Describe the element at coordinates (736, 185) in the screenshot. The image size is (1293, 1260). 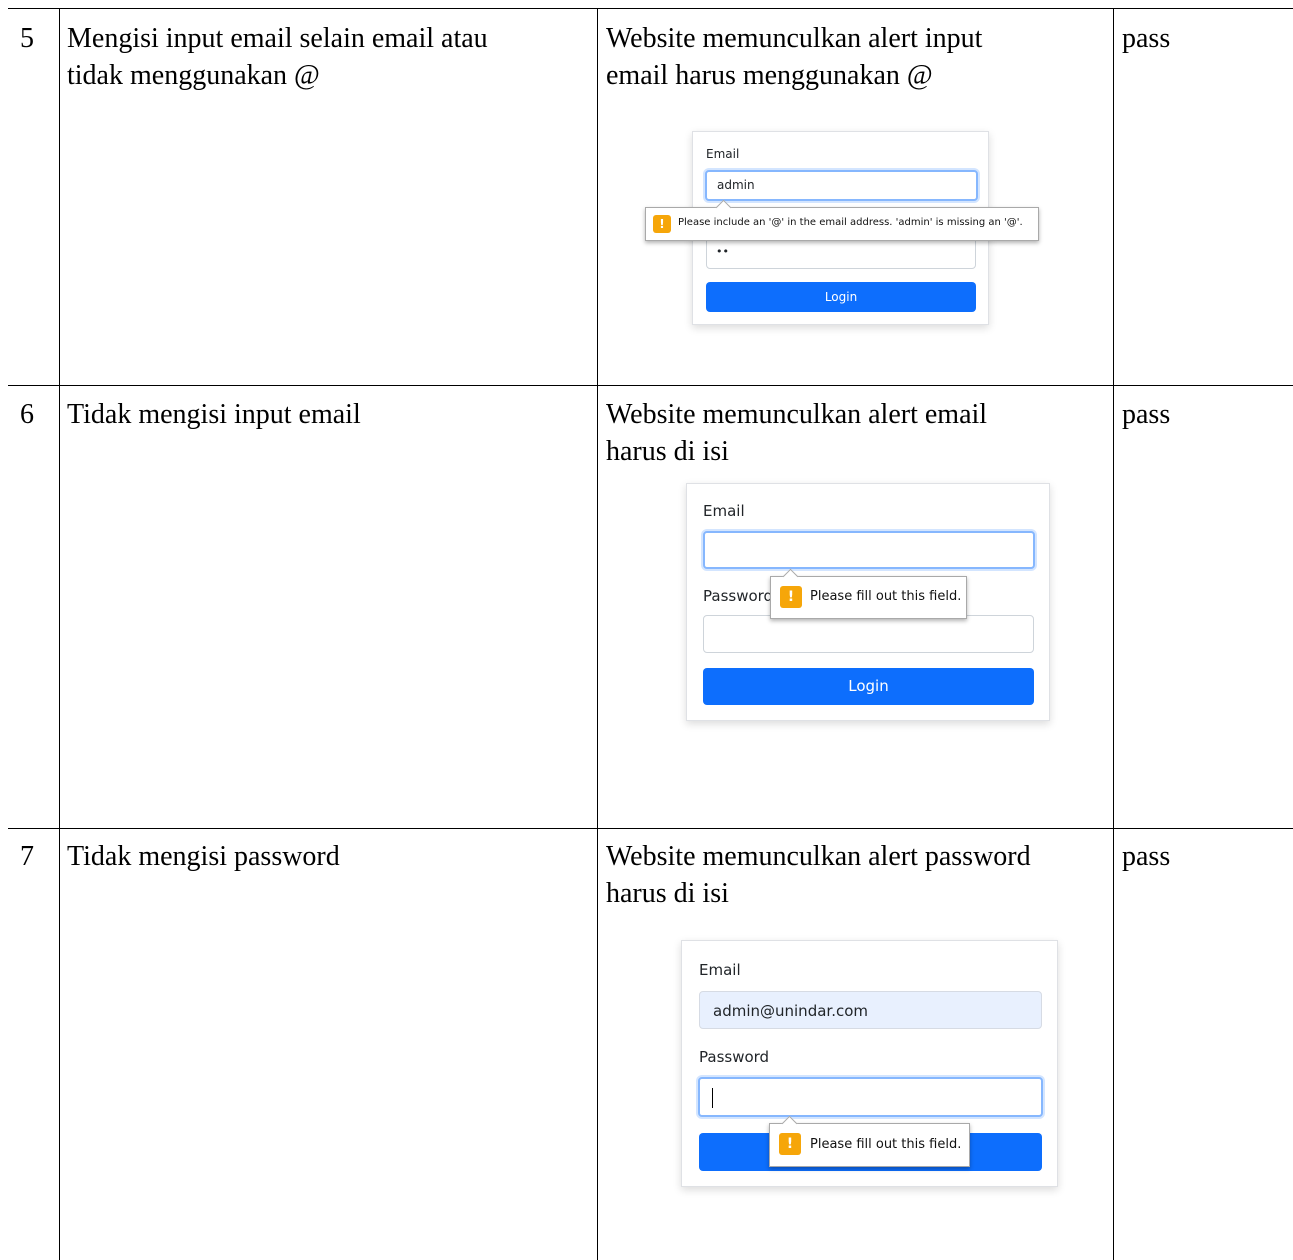
I see `email-value: admin` at that location.